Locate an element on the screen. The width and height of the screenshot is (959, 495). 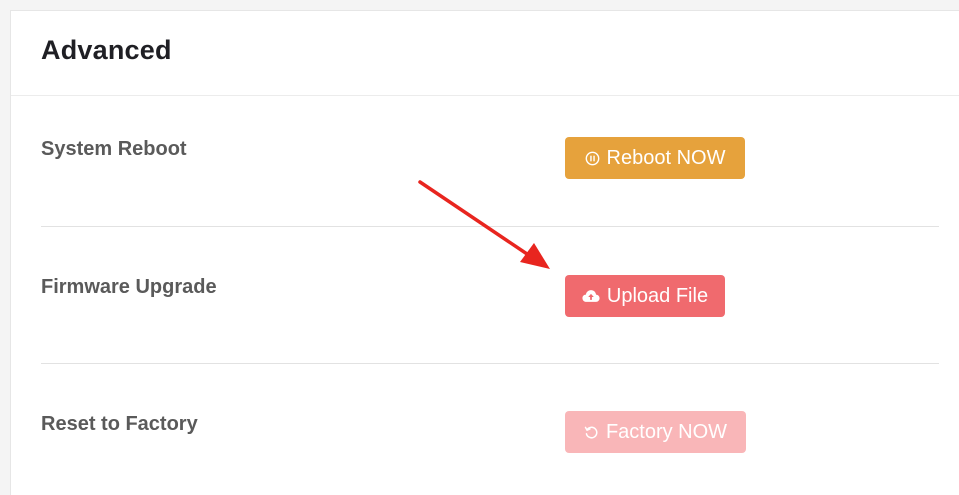
factory-now-button: Factory NOW is located at coordinates (655, 432).